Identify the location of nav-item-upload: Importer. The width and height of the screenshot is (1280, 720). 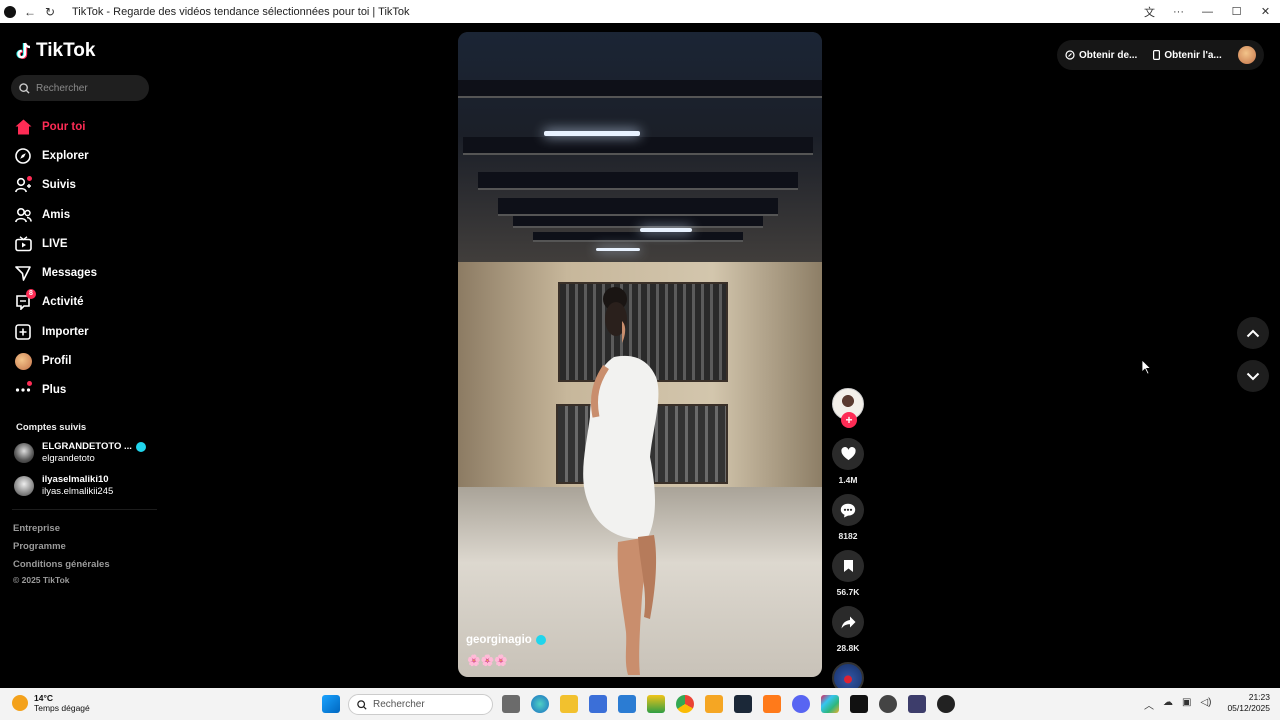
(84, 331).